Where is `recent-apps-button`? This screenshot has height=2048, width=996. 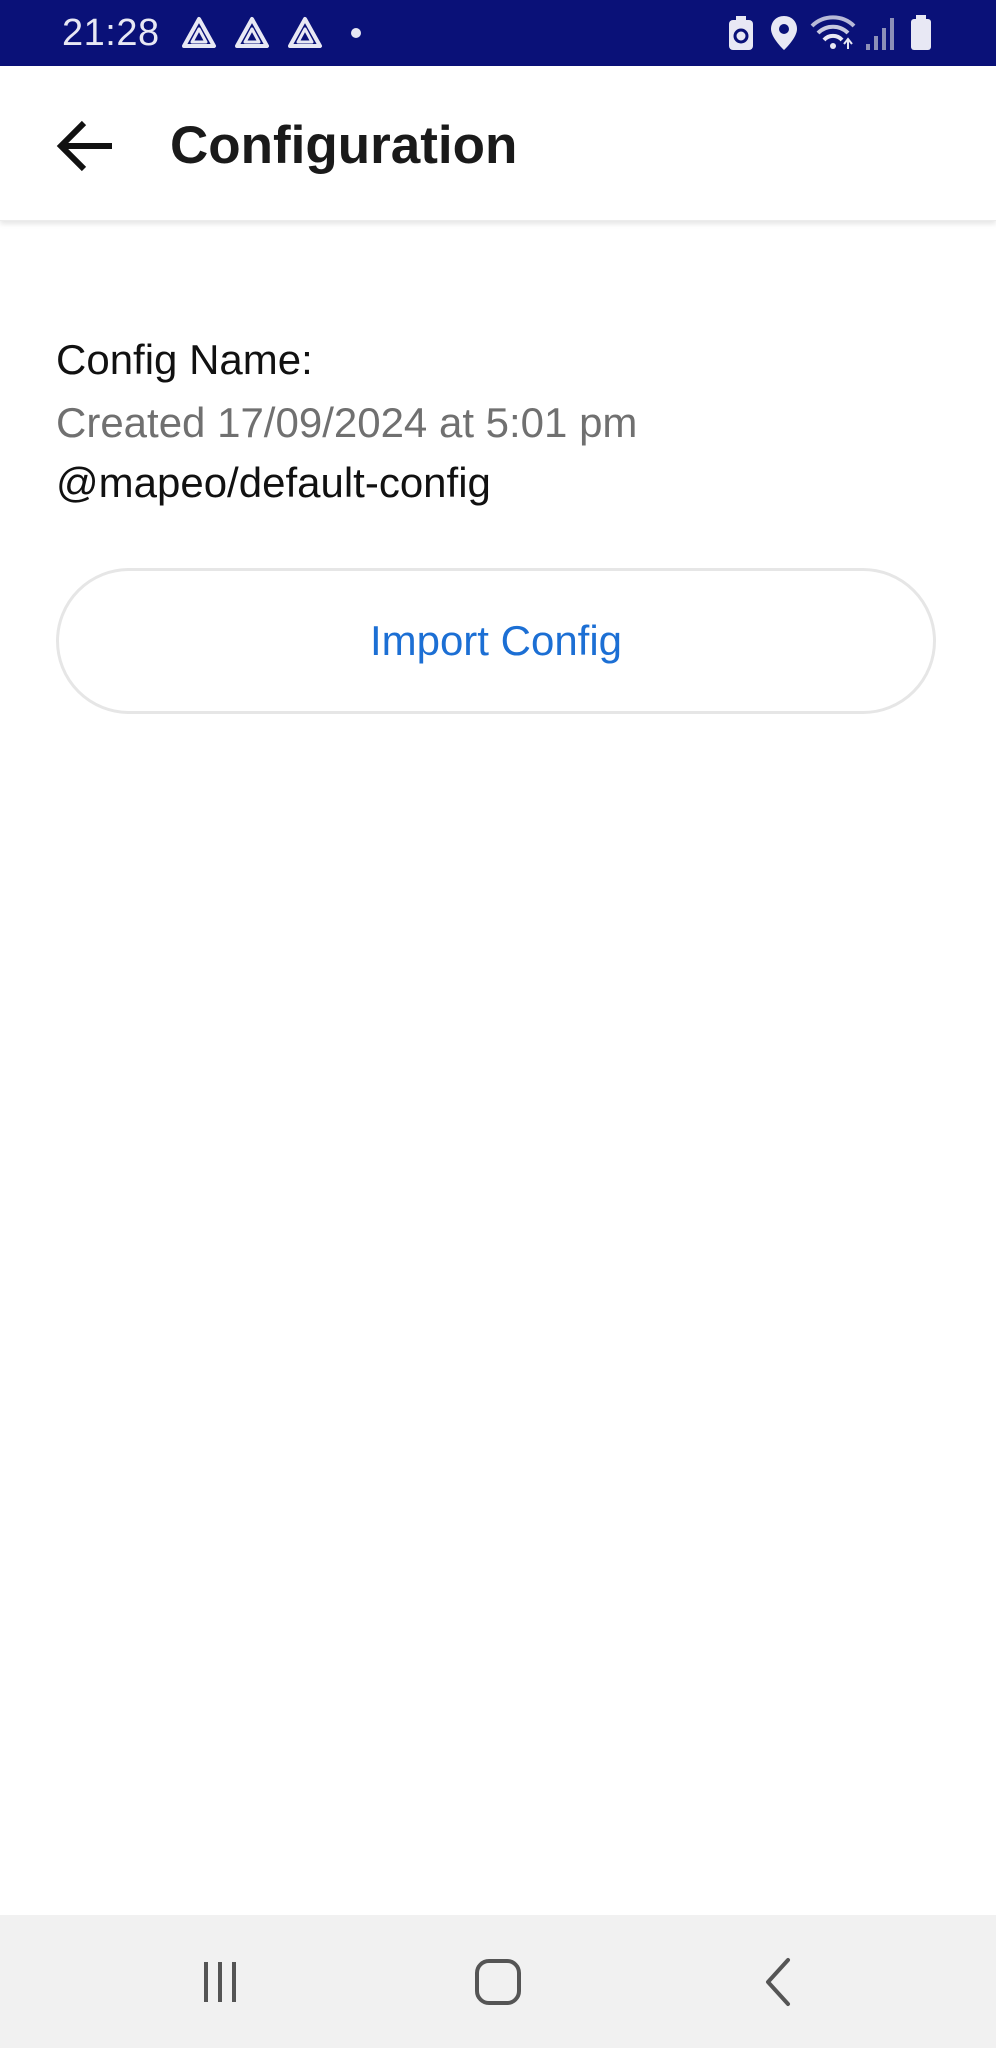 recent-apps-button is located at coordinates (220, 1981).